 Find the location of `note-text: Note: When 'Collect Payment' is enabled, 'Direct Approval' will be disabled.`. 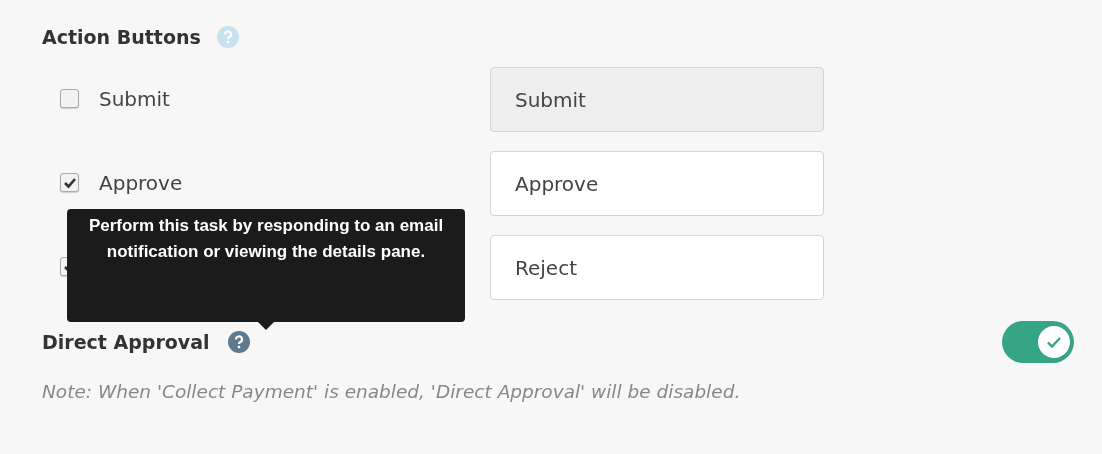

note-text: Note: When 'Collect Payment' is enabled, 'Direct Approval' will be disabled. is located at coordinates (392, 391).